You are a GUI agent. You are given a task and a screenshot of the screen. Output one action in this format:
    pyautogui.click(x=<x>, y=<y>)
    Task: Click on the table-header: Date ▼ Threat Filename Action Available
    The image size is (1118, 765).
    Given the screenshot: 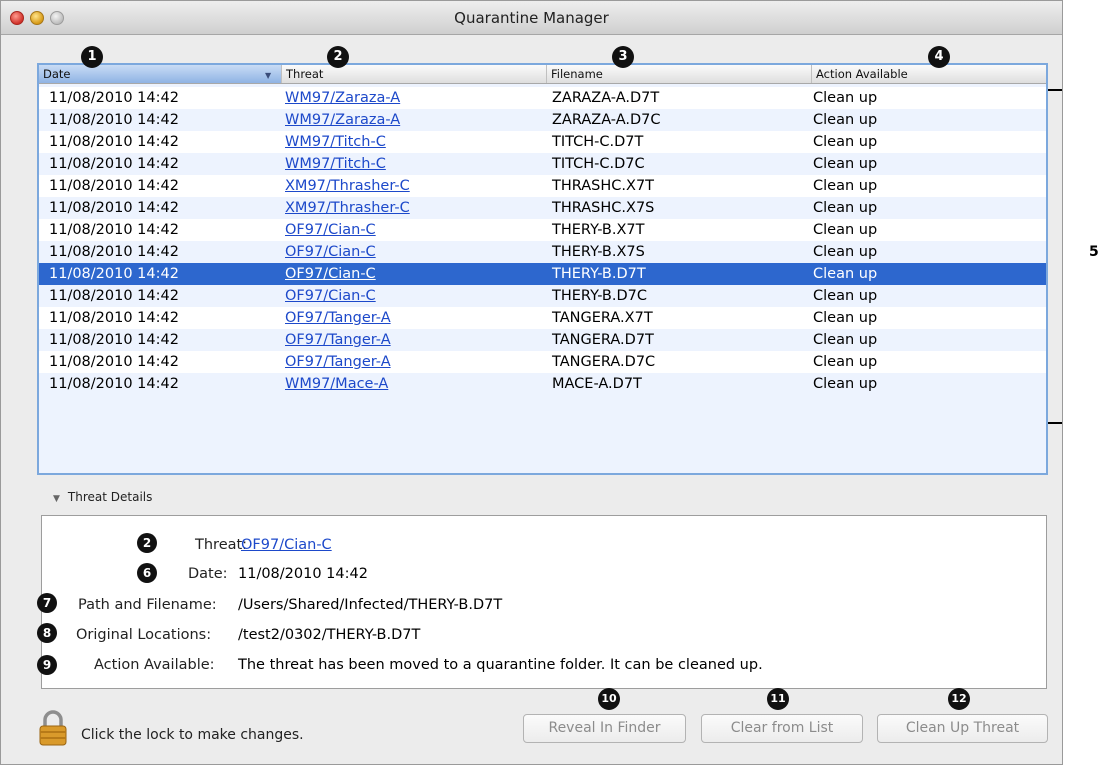 What is the action you would take?
    pyautogui.click(x=542, y=74)
    